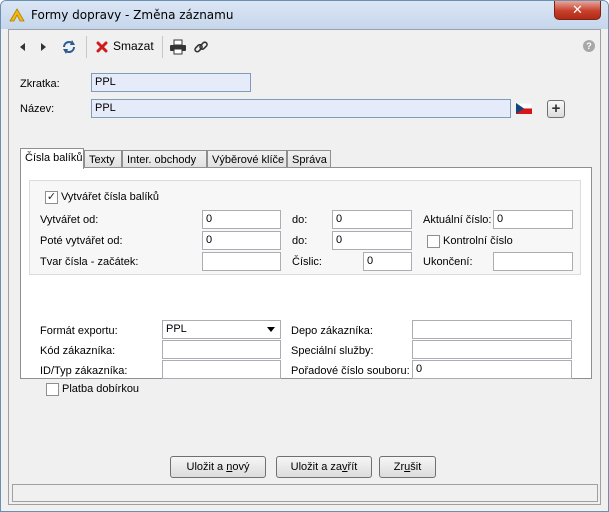 This screenshot has height=512, width=609. What do you see at coordinates (241, 261) in the screenshot?
I see `prefix-input` at bounding box center [241, 261].